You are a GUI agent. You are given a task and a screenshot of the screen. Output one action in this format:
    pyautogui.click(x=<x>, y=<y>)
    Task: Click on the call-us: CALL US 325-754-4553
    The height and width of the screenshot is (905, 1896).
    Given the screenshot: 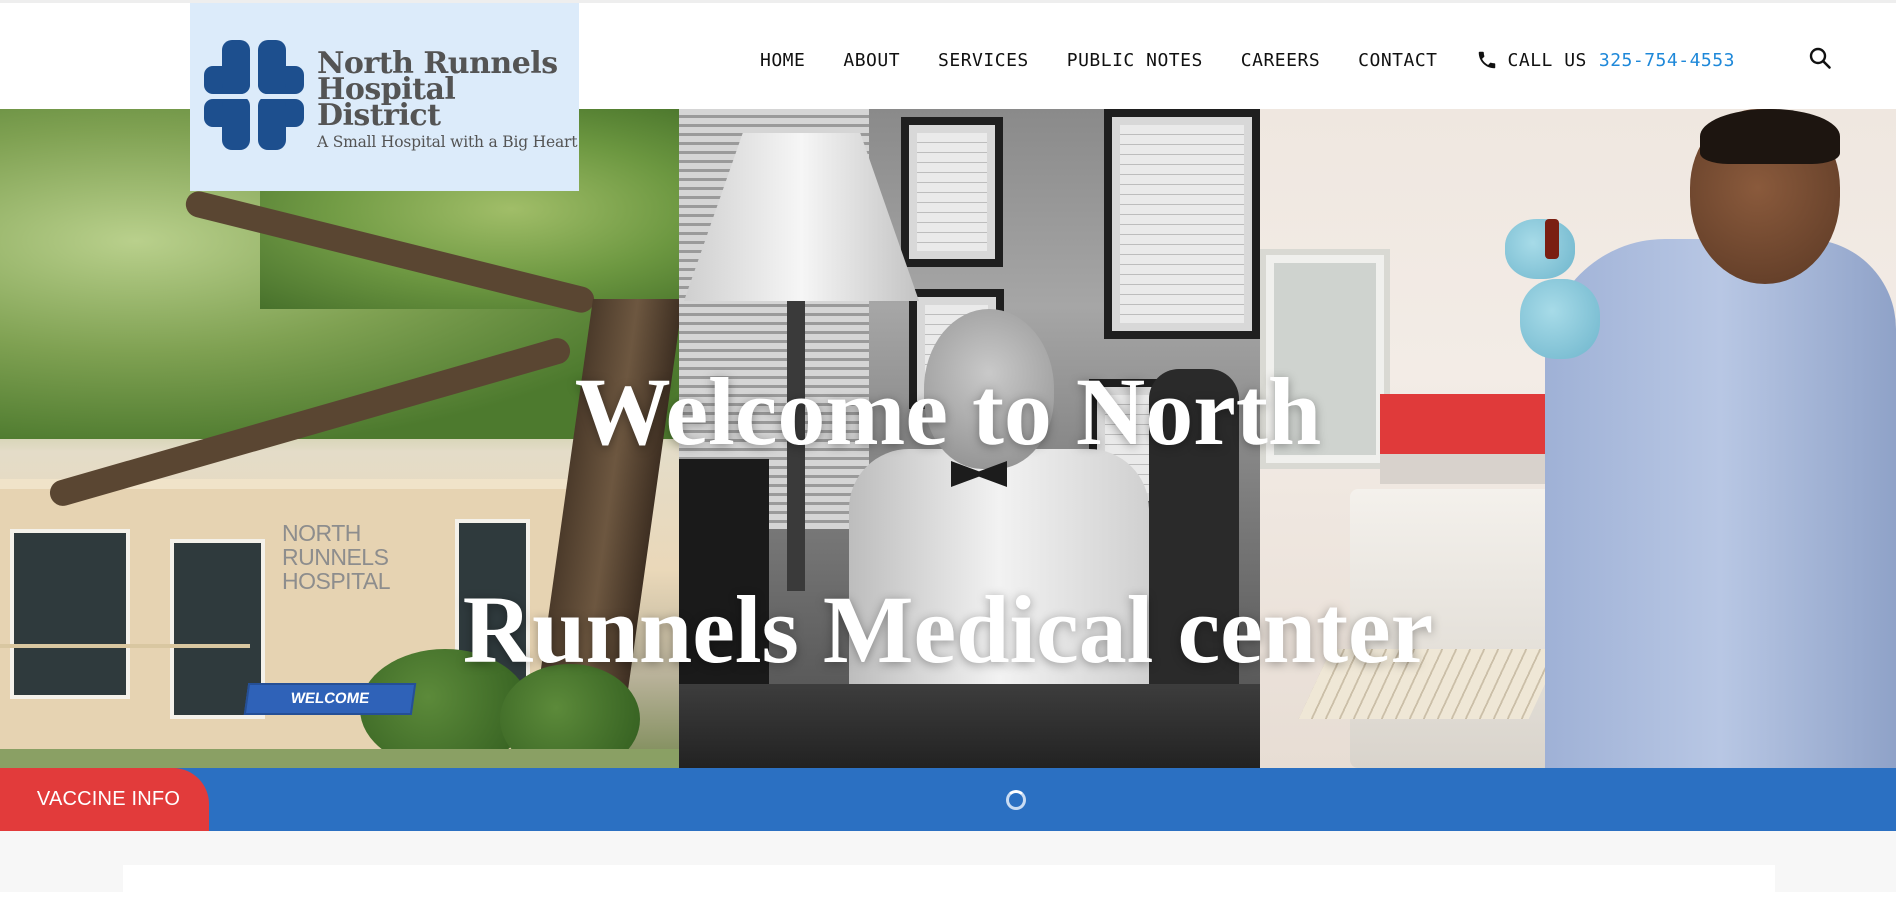 What is the action you would take?
    pyautogui.click(x=1605, y=60)
    